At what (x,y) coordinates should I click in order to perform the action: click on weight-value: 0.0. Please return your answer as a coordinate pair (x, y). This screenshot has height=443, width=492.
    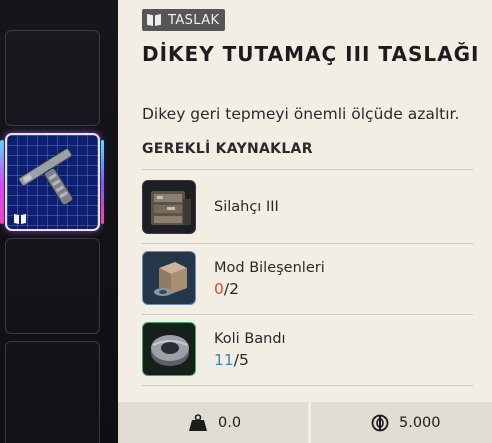
    Looking at the image, I should click on (230, 422).